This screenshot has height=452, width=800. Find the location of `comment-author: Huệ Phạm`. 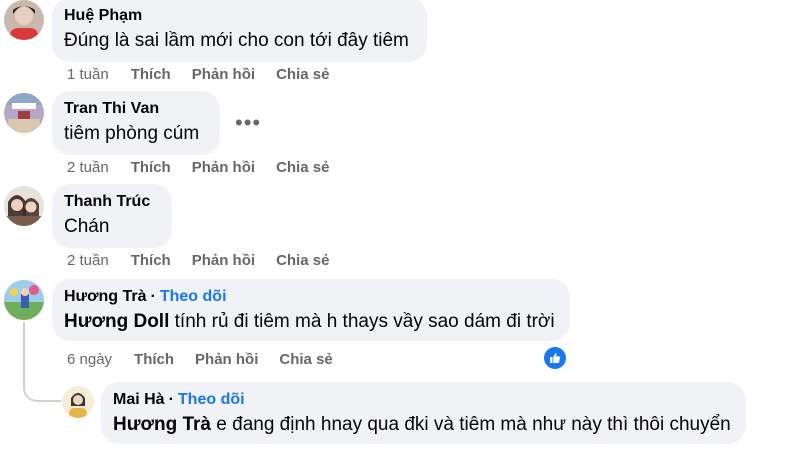

comment-author: Huệ Phạm is located at coordinates (239, 16).